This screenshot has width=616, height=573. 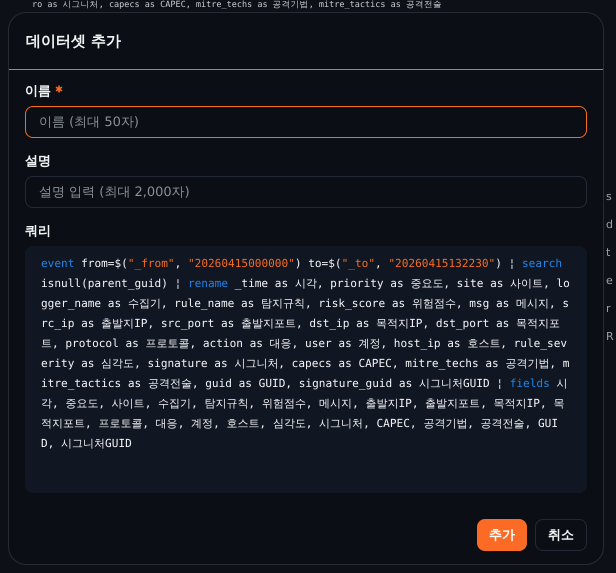 What do you see at coordinates (609, 196) in the screenshot?
I see `background-text-fragment: s` at bounding box center [609, 196].